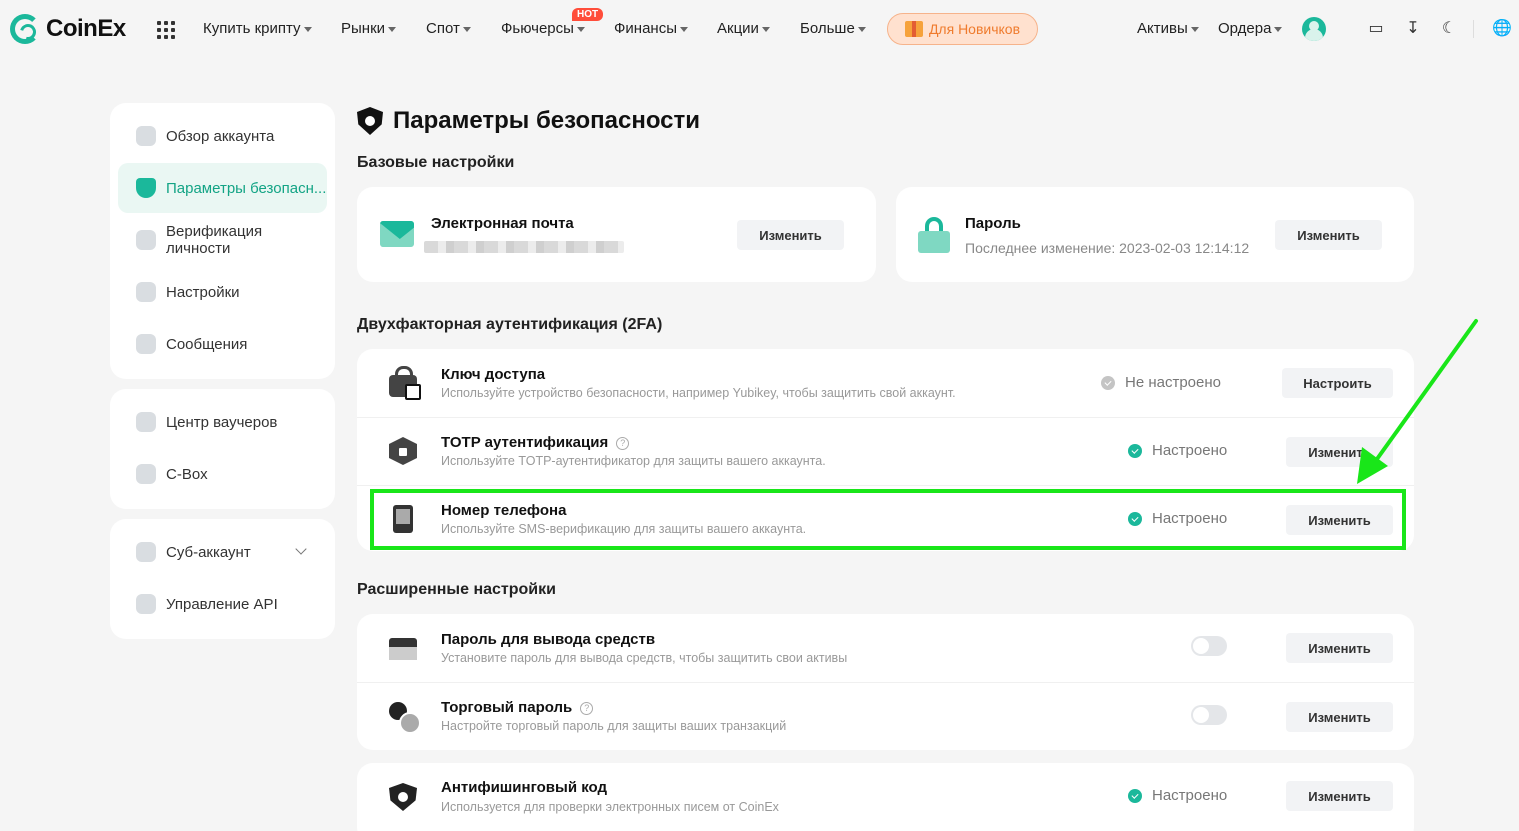 The width and height of the screenshot is (1519, 831). I want to click on change-password-button: Изменить, so click(1328, 235).